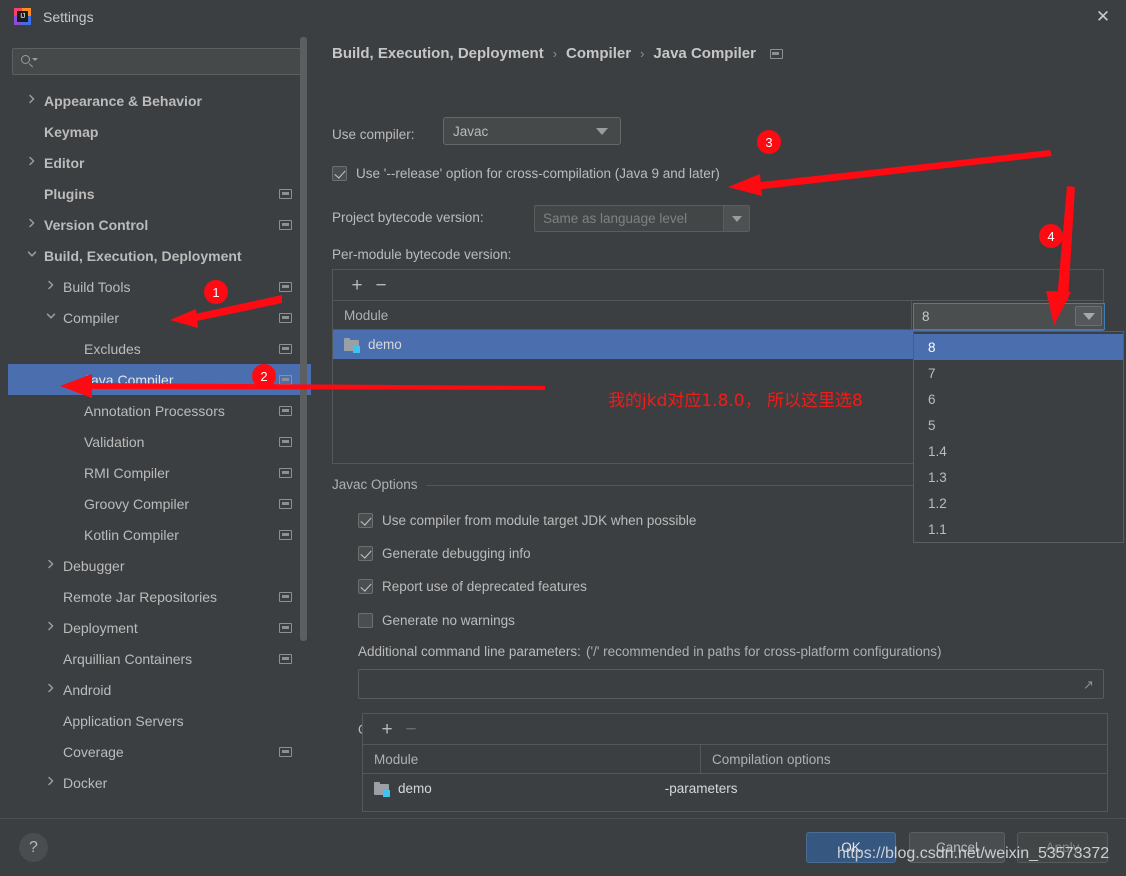 Image resolution: width=1126 pixels, height=876 pixels. Describe the element at coordinates (381, 285) in the screenshot. I see `remove-module-button: −` at that location.